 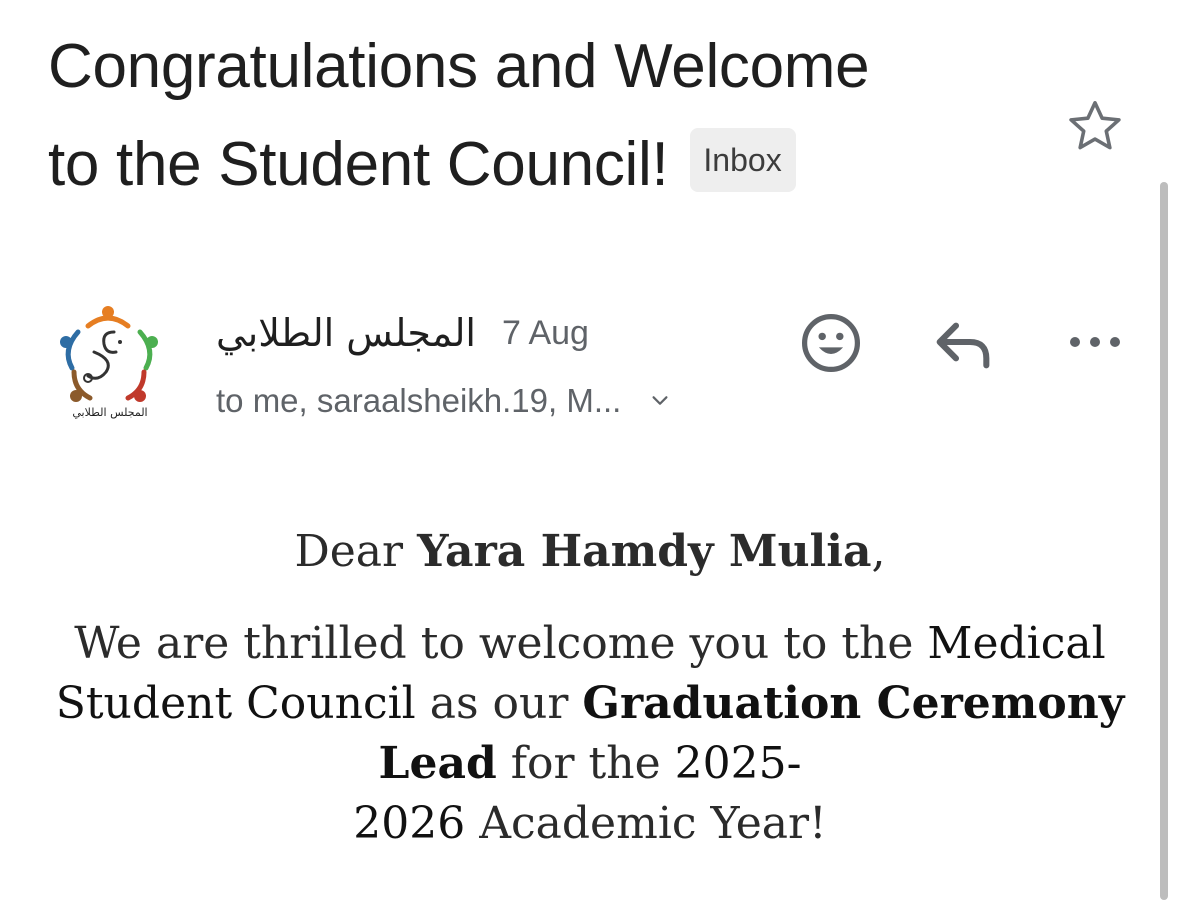 What do you see at coordinates (660, 401) in the screenshot?
I see `chevron-down-icon` at bounding box center [660, 401].